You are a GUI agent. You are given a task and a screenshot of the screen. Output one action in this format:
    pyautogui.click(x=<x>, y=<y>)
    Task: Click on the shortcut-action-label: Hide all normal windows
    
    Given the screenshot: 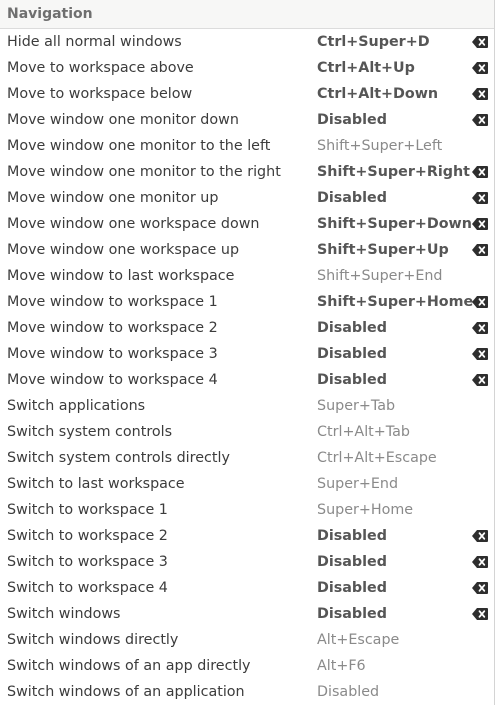 What is the action you would take?
    pyautogui.click(x=94, y=42)
    